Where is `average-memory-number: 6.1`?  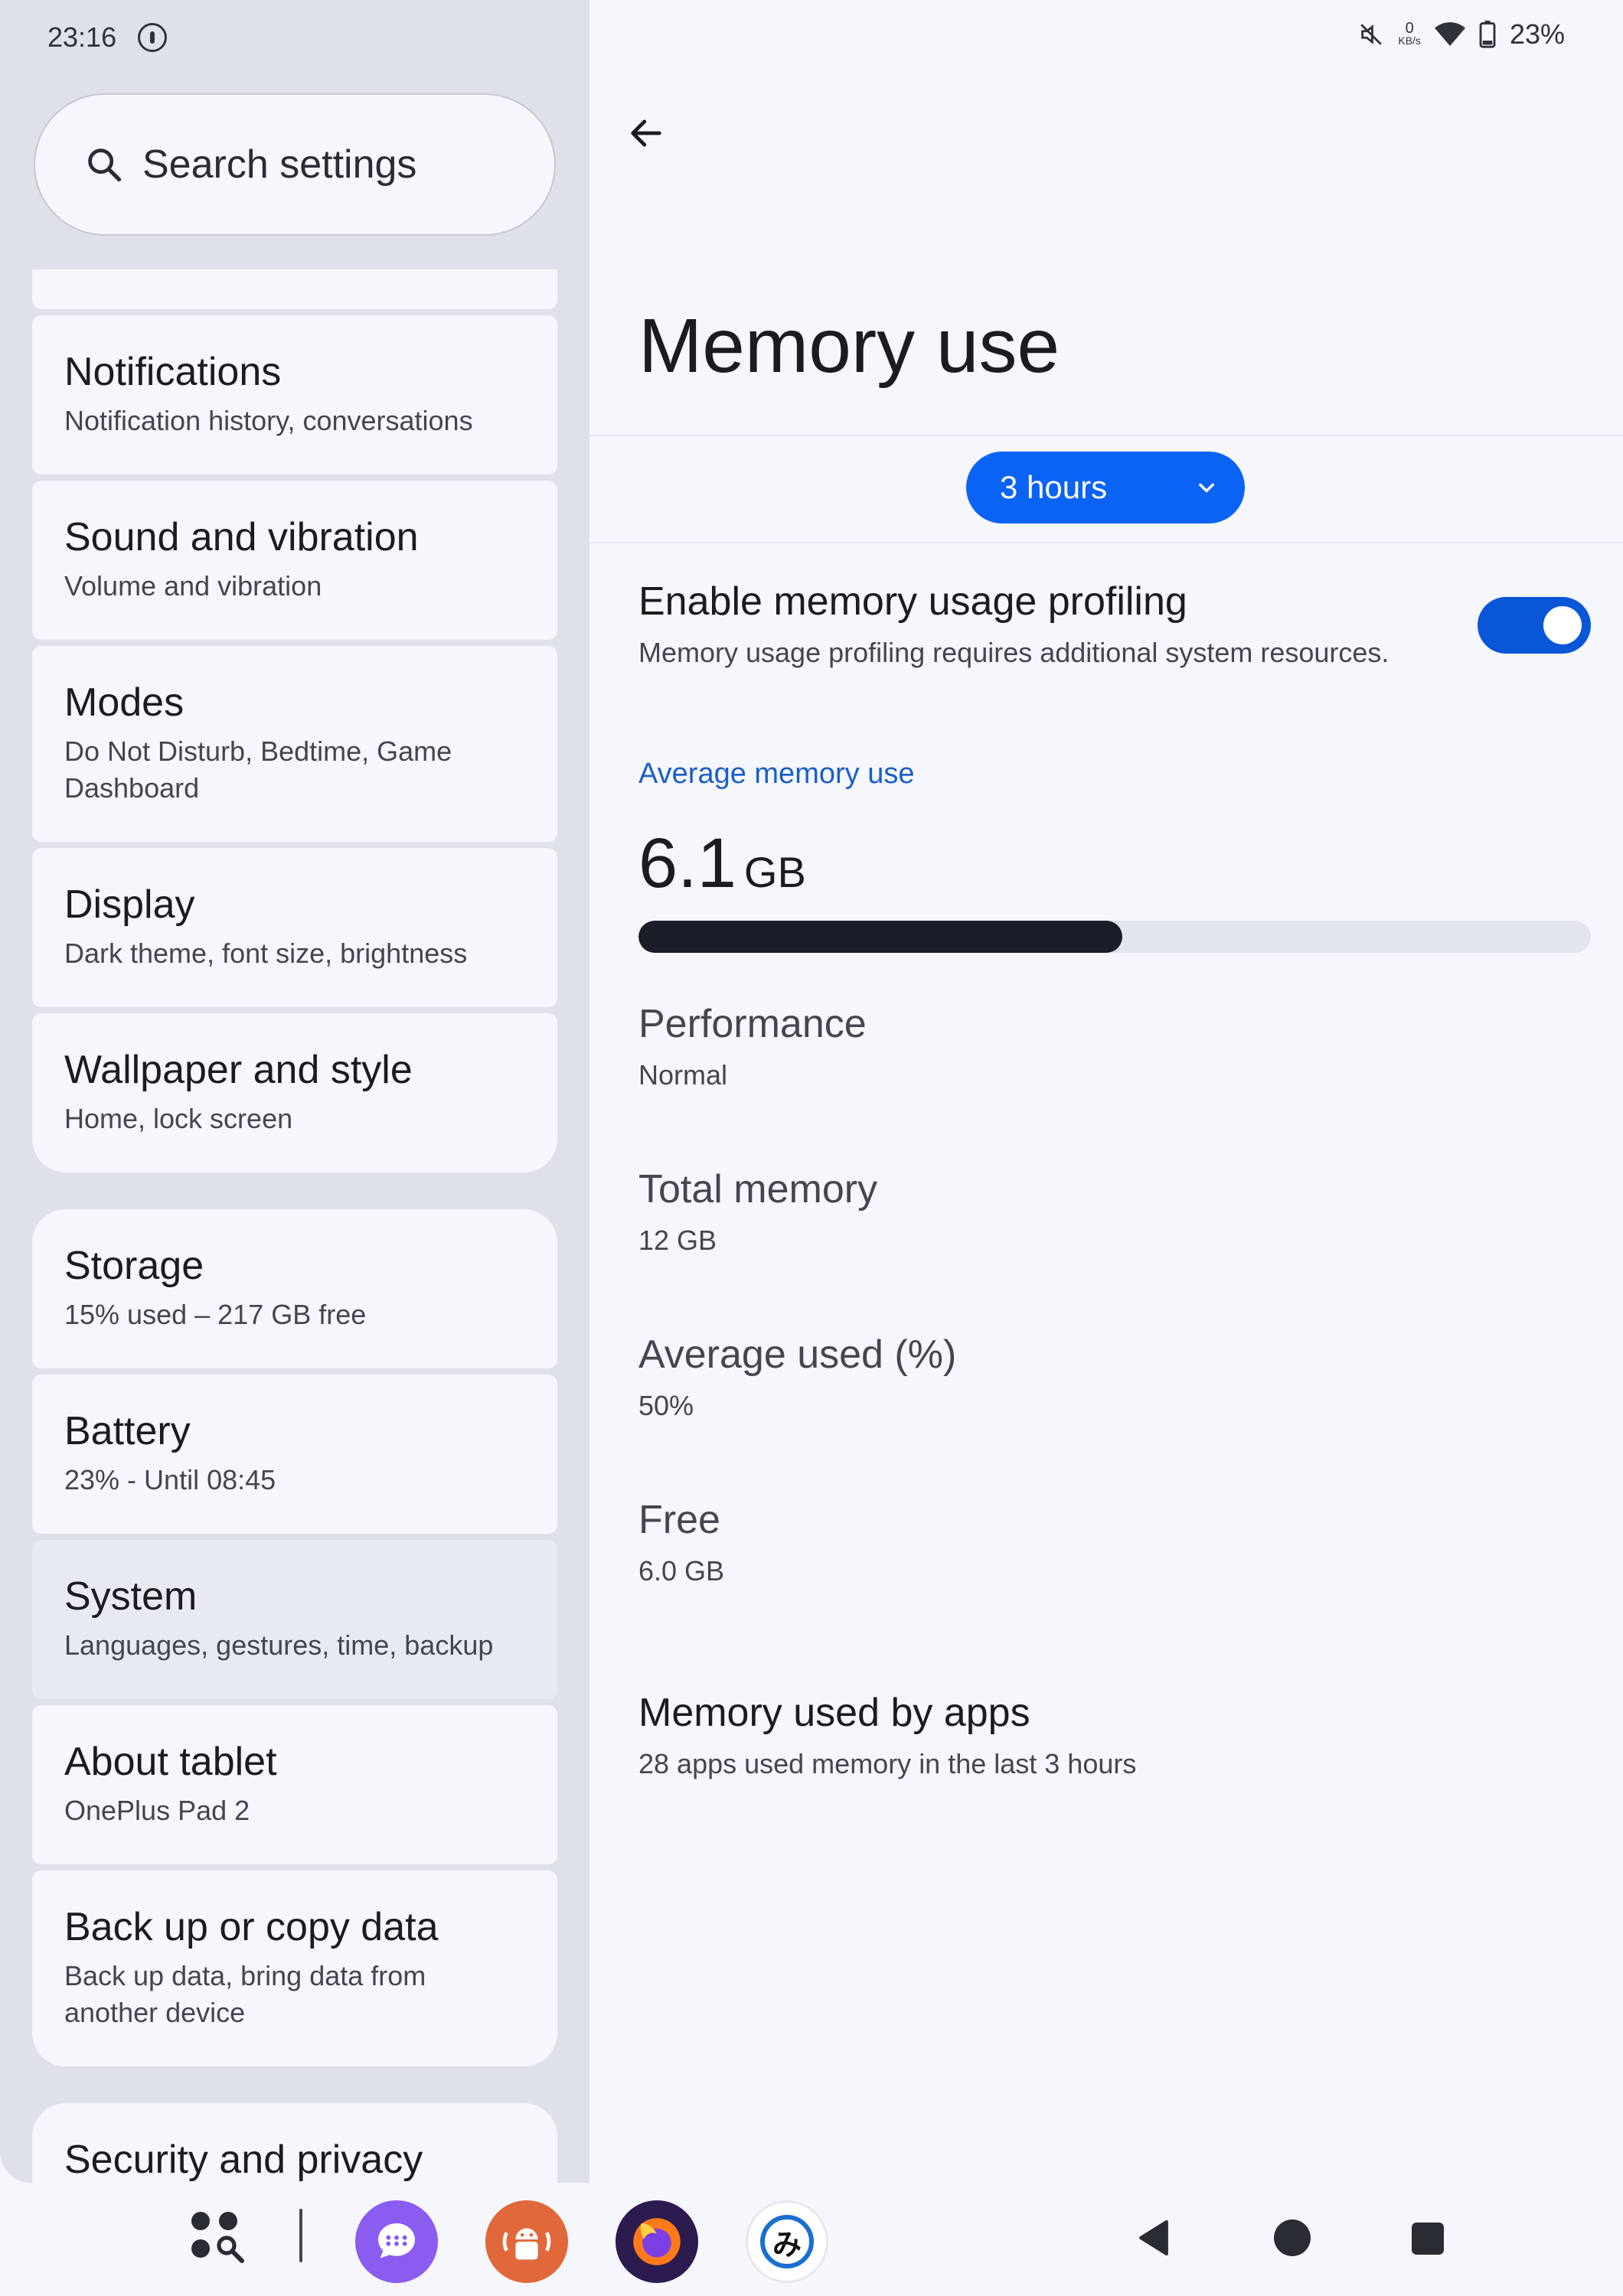 average-memory-number: 6.1 is located at coordinates (687, 863).